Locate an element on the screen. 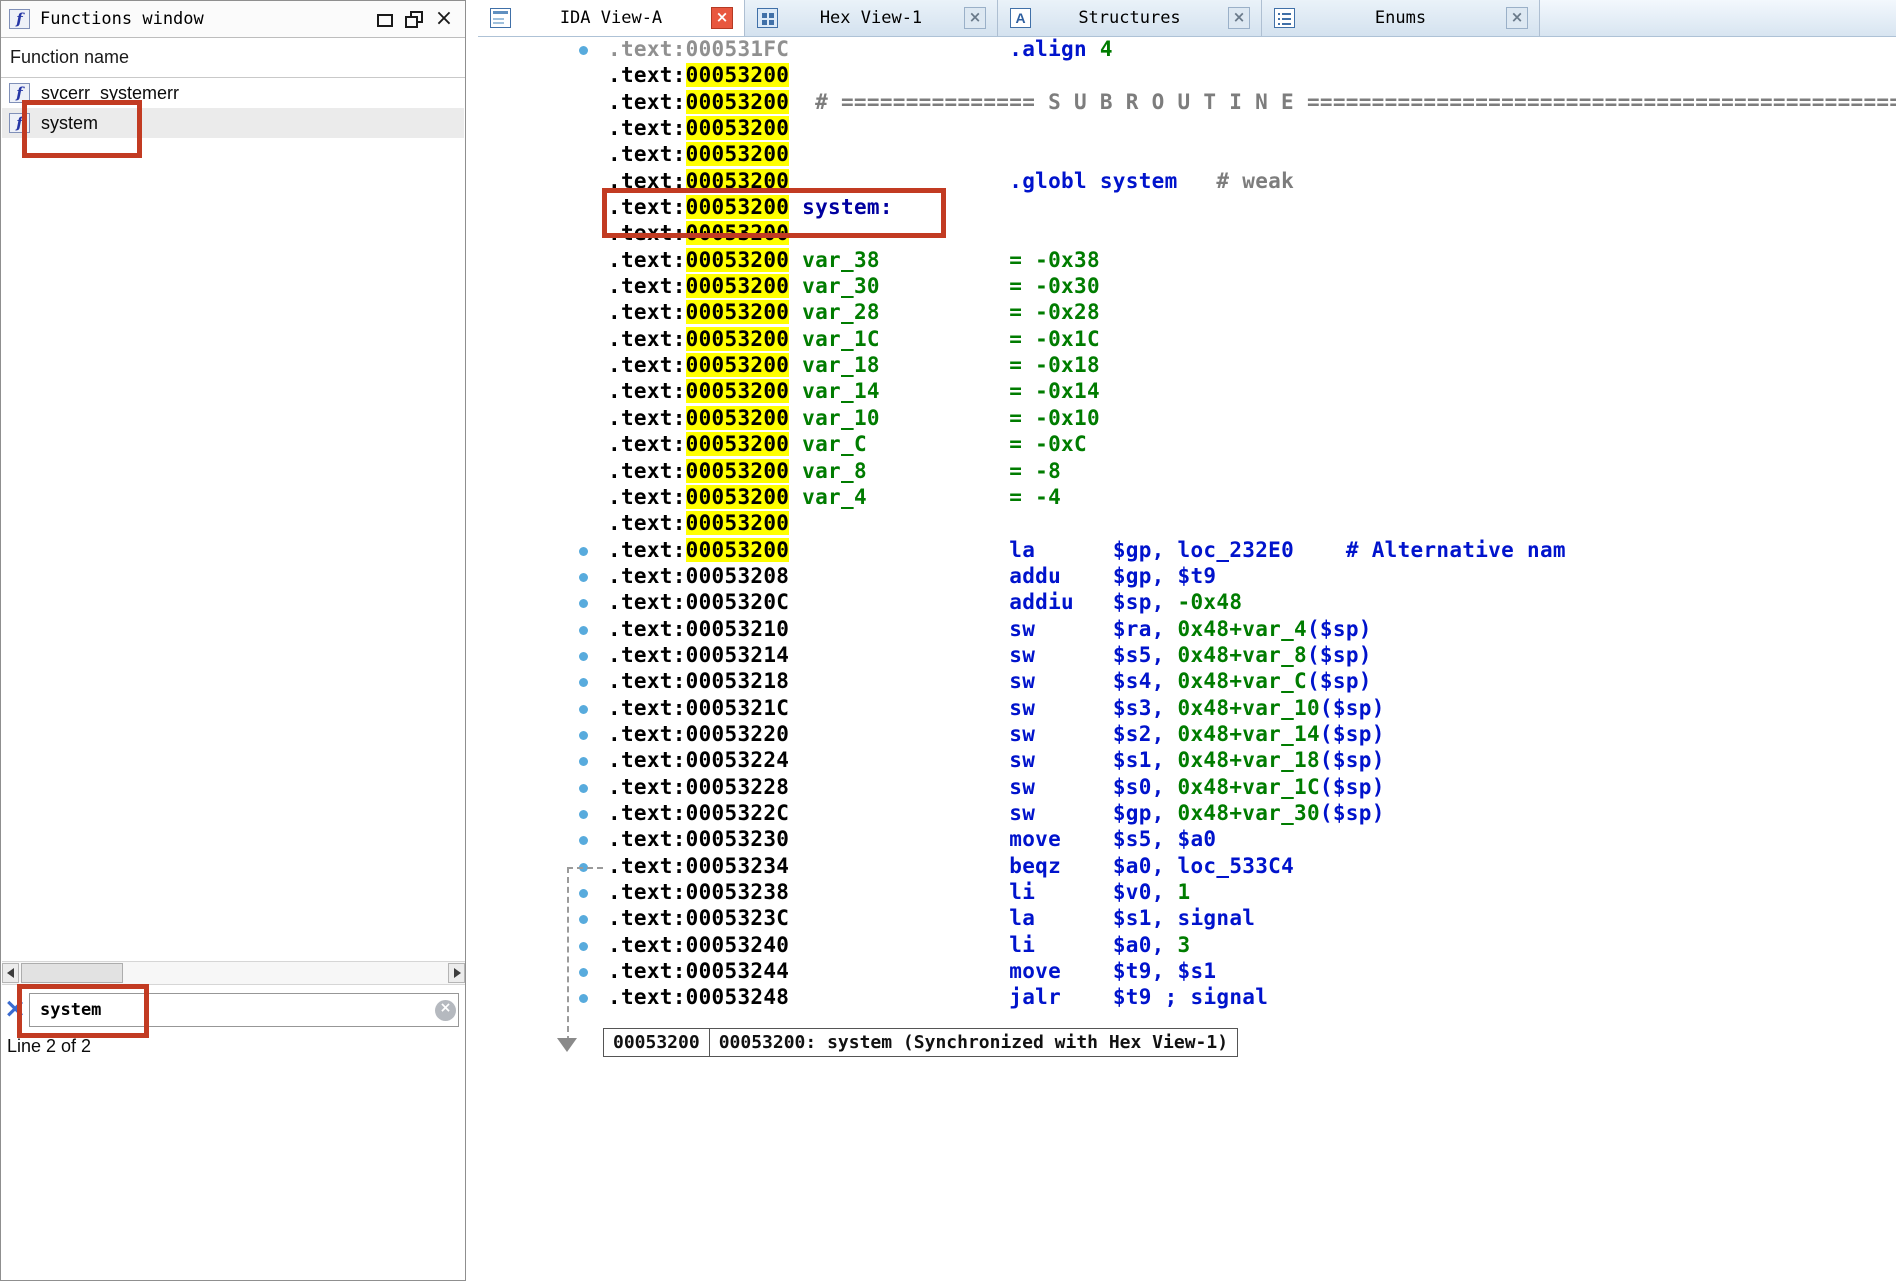  disassembly-line: .text:00053218 sw $s4, 0x48+var_C($sp) is located at coordinates (1187, 682).